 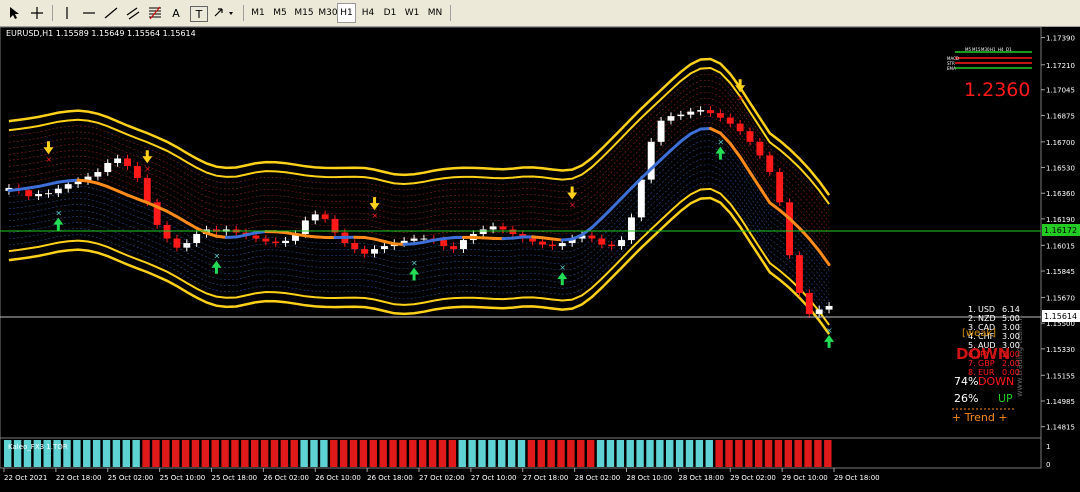 What do you see at coordinates (986, 309) in the screenshot?
I see `cs-code-1: USD` at bounding box center [986, 309].